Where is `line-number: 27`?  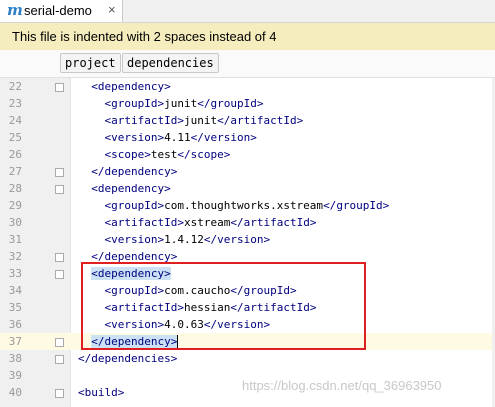
line-number: 27 is located at coordinates (15, 171).